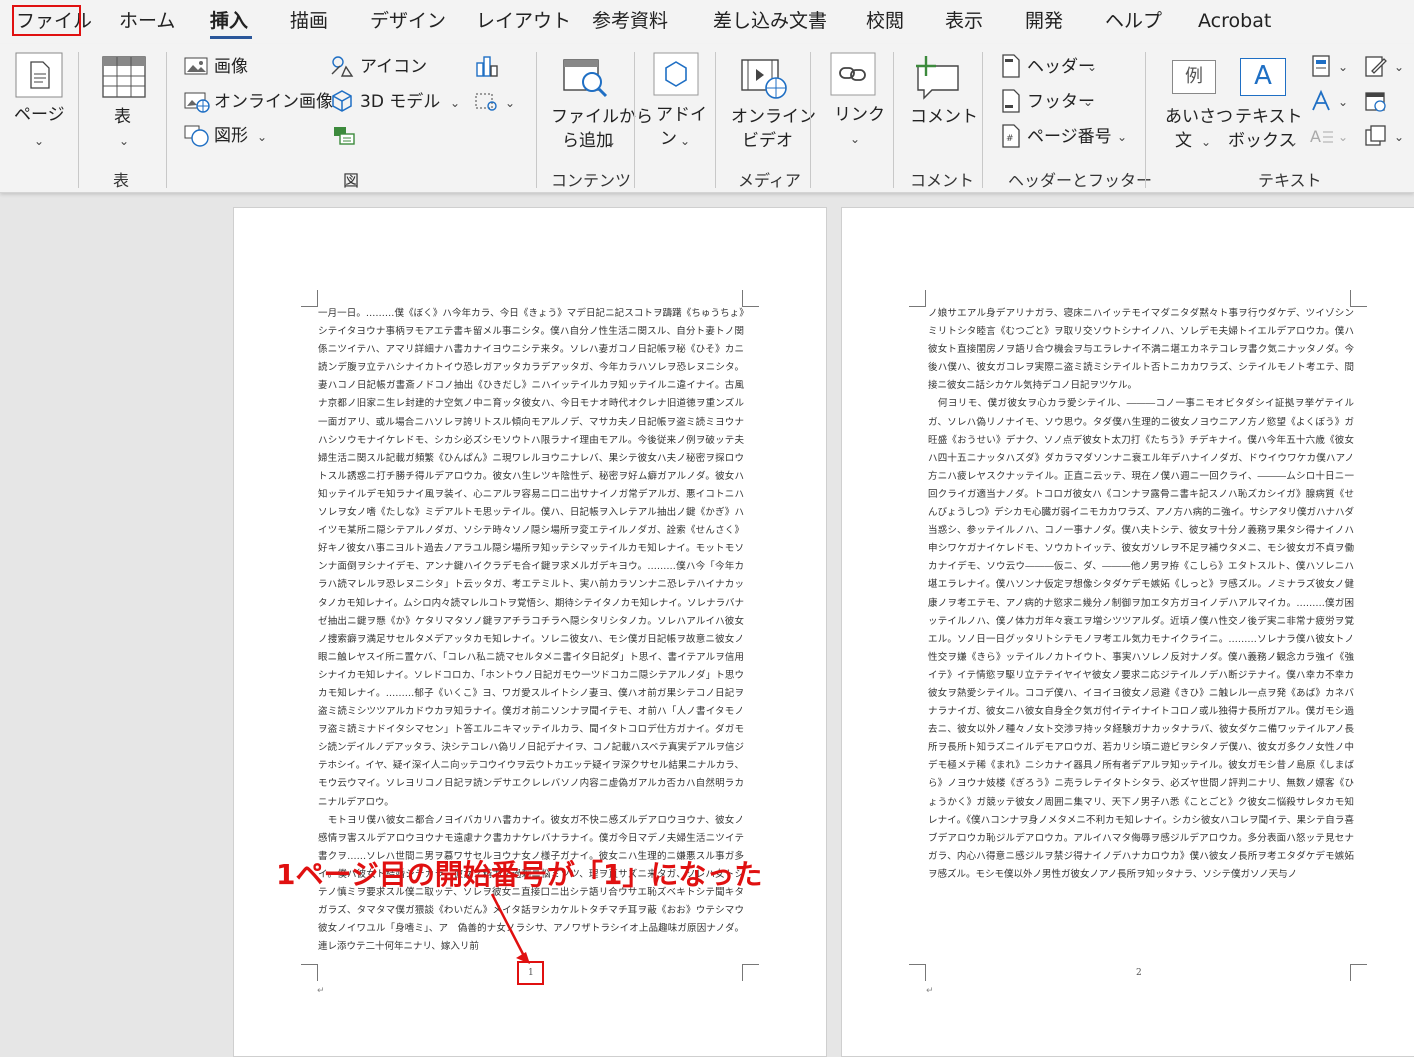 Image resolution: width=1414 pixels, height=1057 pixels. I want to click on online-video-label-2: ビデオ, so click(767, 141).